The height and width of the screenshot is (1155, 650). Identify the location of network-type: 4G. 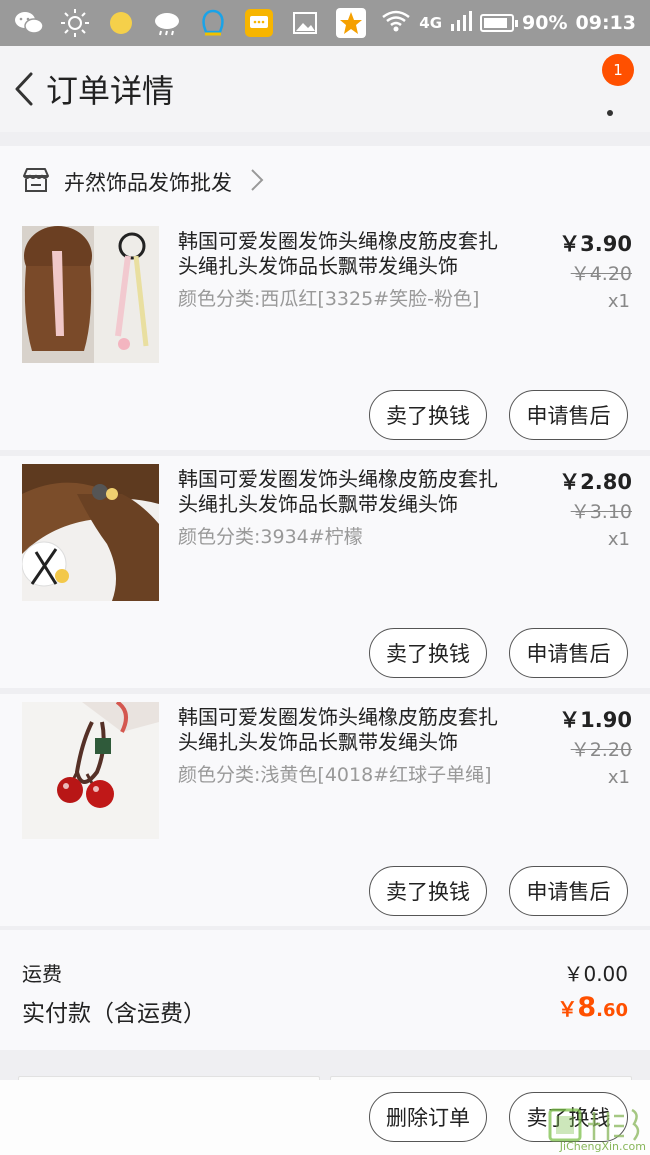
(431, 23).